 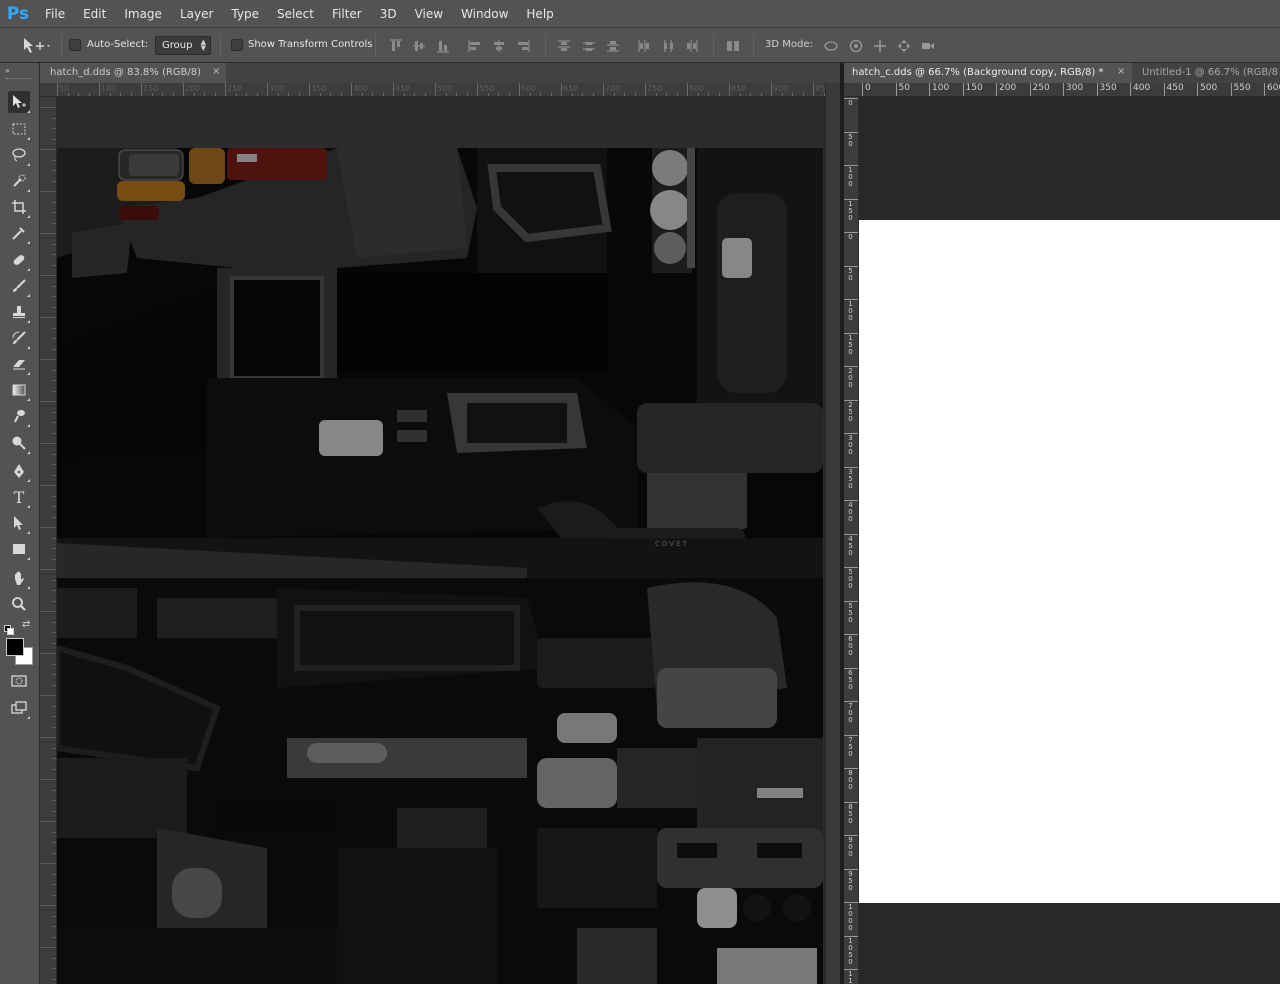 What do you see at coordinates (48, 540) in the screenshot?
I see `vertical-ruler` at bounding box center [48, 540].